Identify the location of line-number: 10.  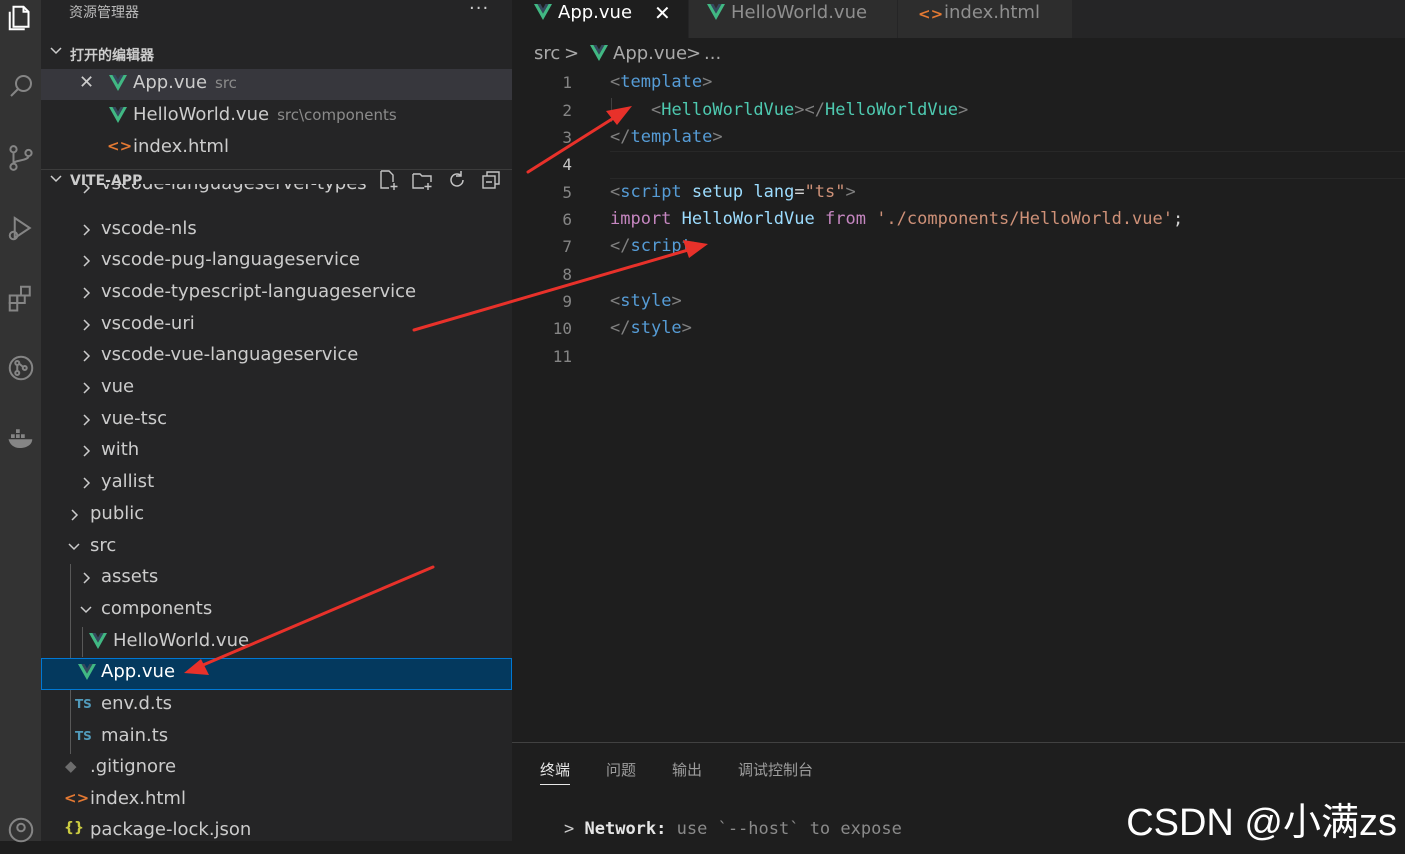
(562, 328).